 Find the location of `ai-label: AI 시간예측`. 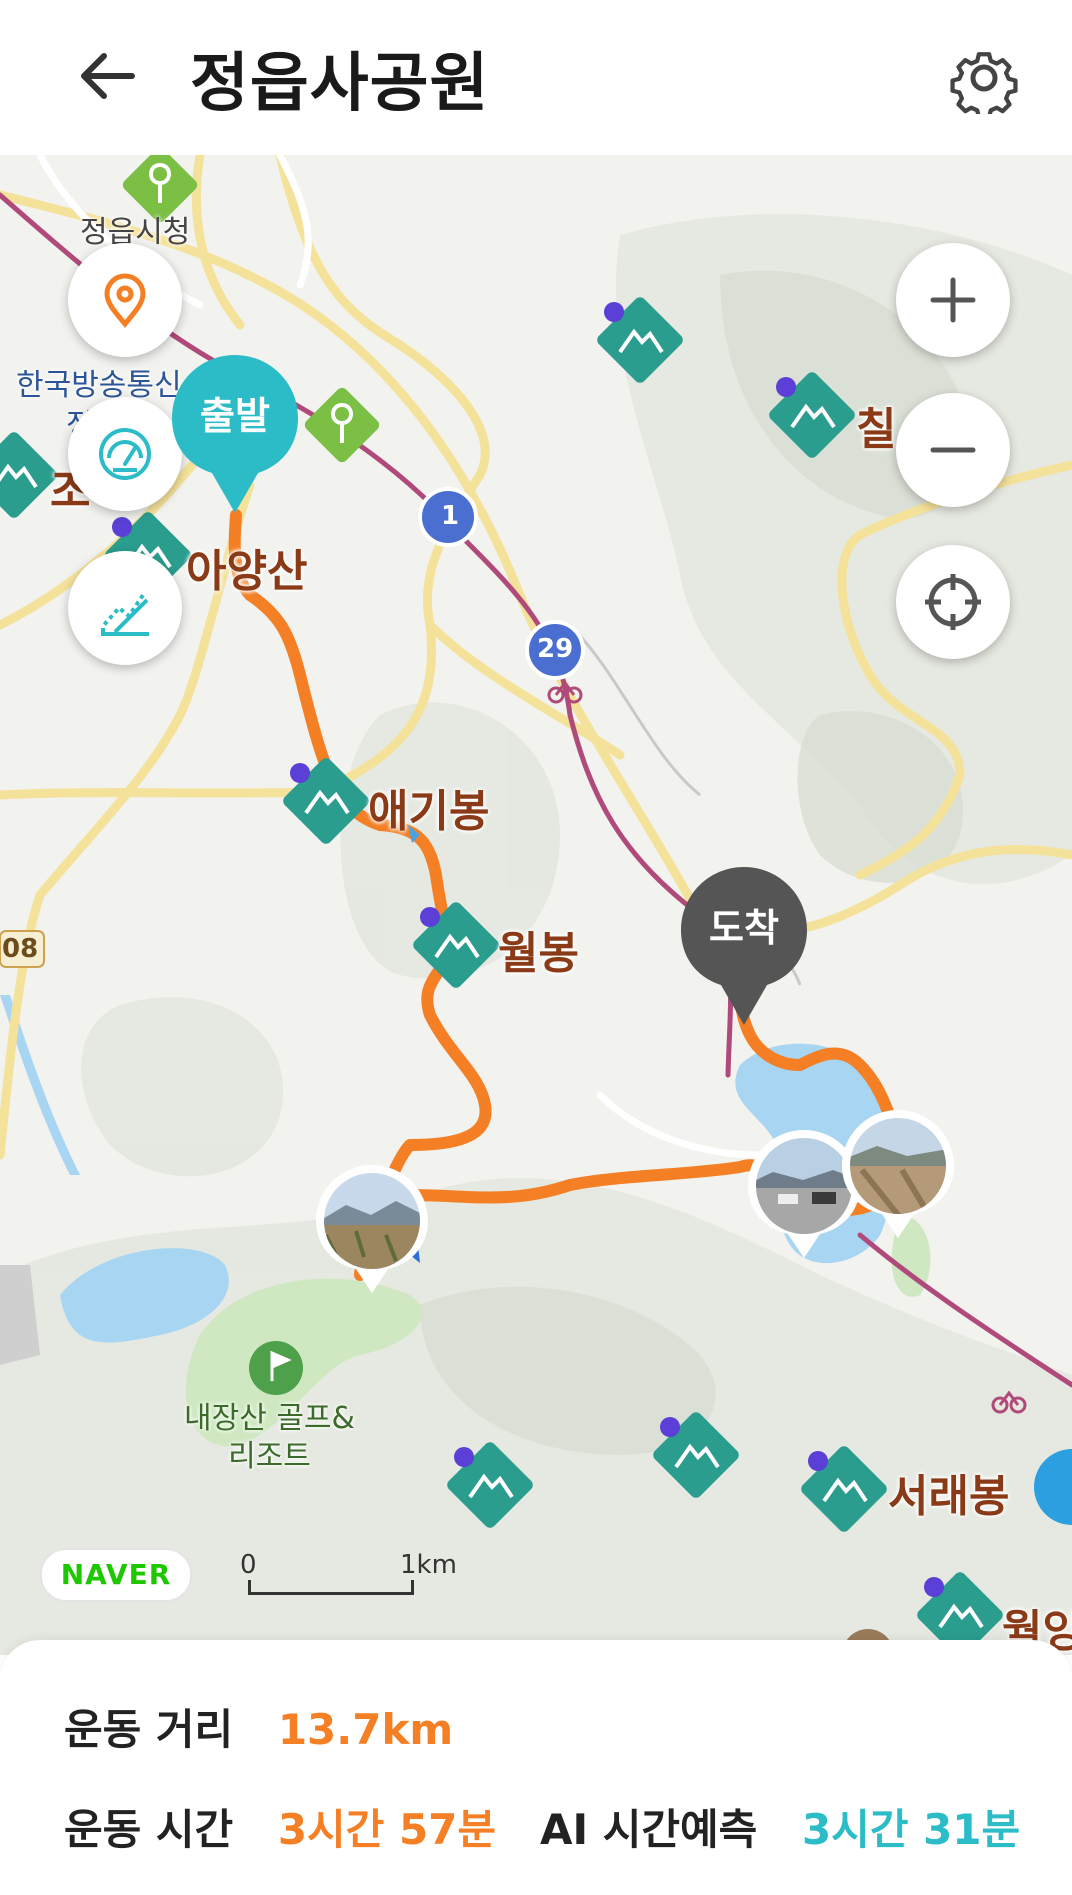

ai-label: AI 시간예측 is located at coordinates (649, 1829).